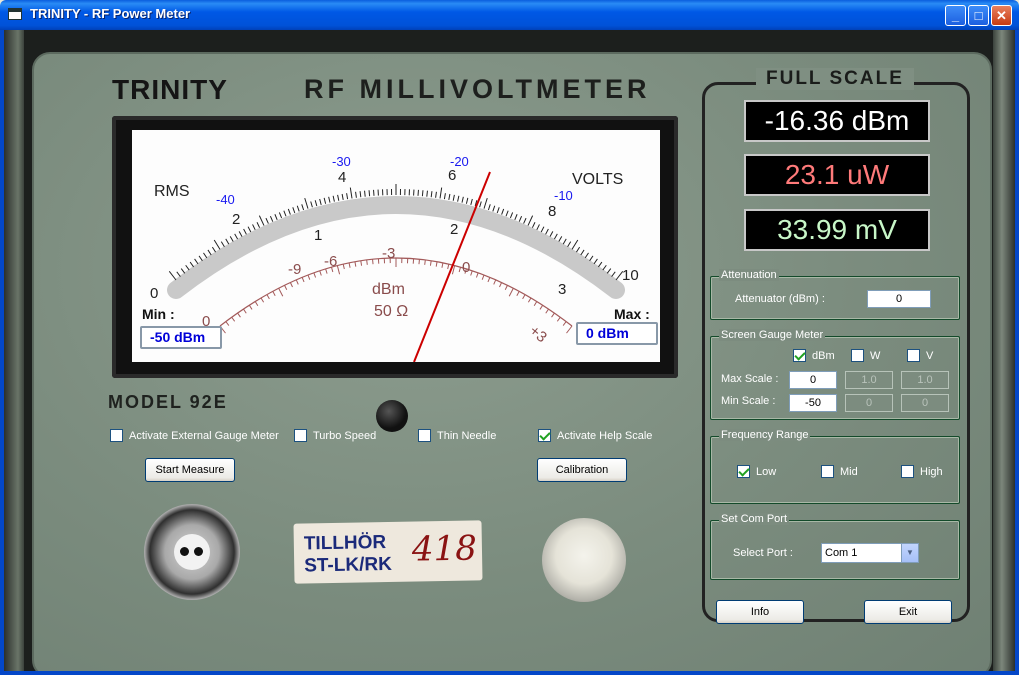  I want to click on close-button: ✕, so click(1001, 15).